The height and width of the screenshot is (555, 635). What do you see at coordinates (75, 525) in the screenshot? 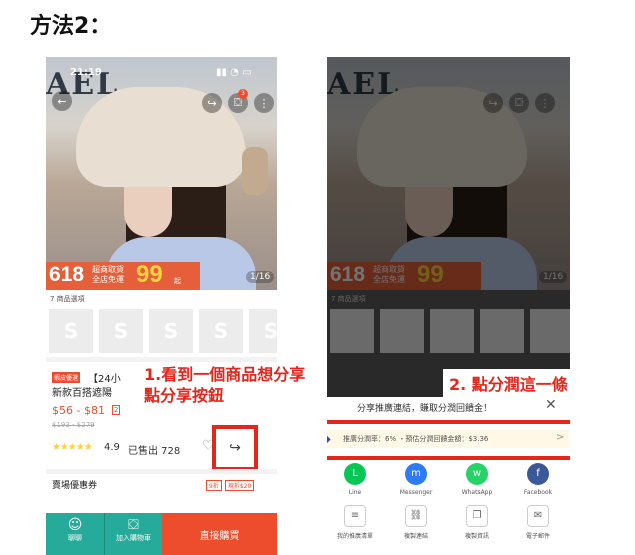
I see `chat-icon: ☺` at bounding box center [75, 525].